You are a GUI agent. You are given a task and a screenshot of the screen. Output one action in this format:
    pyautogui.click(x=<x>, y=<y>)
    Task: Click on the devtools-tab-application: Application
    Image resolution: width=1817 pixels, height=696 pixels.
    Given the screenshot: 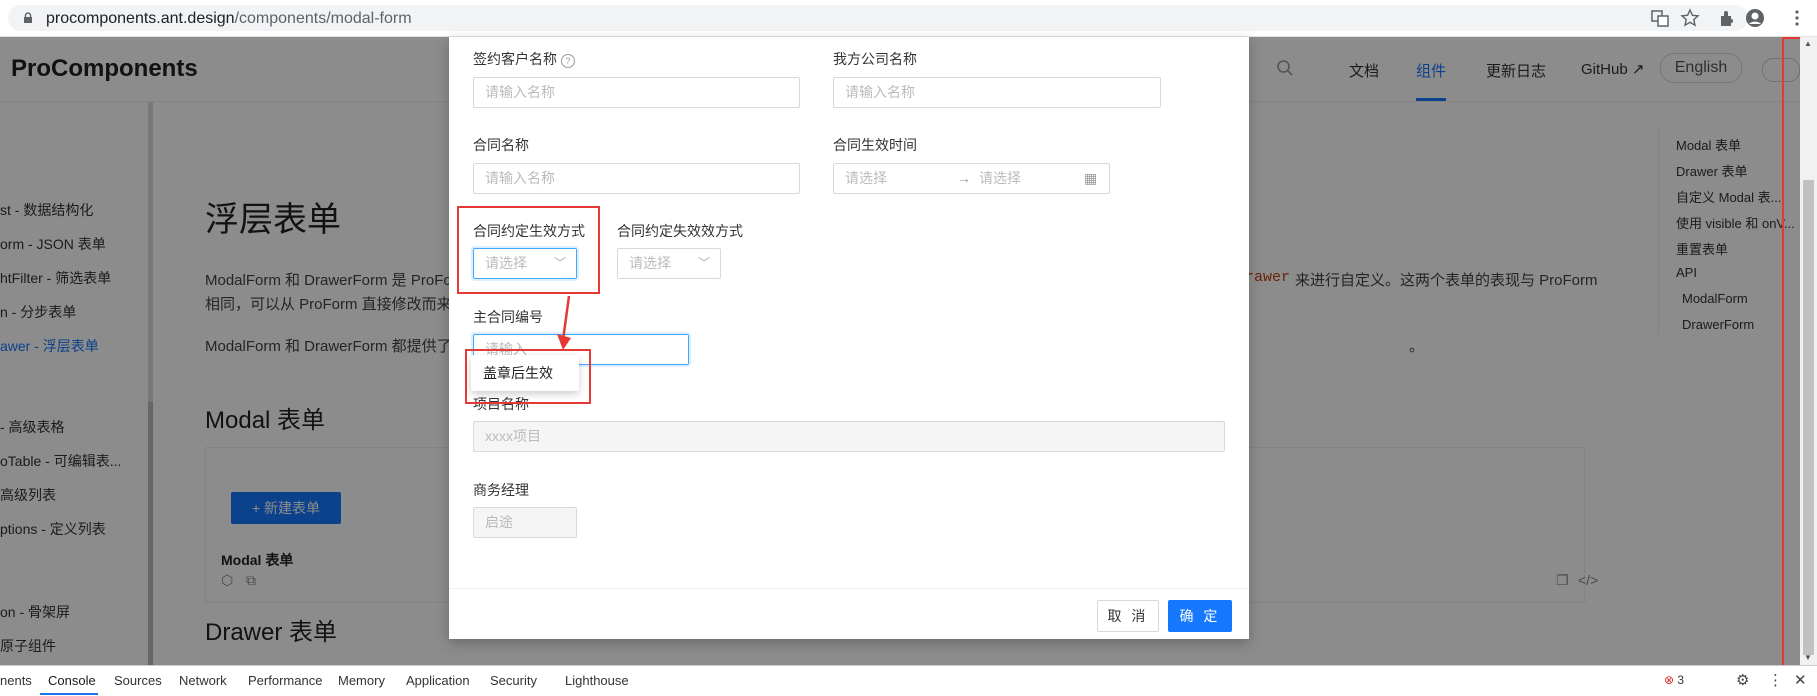 What is the action you would take?
    pyautogui.click(x=438, y=680)
    